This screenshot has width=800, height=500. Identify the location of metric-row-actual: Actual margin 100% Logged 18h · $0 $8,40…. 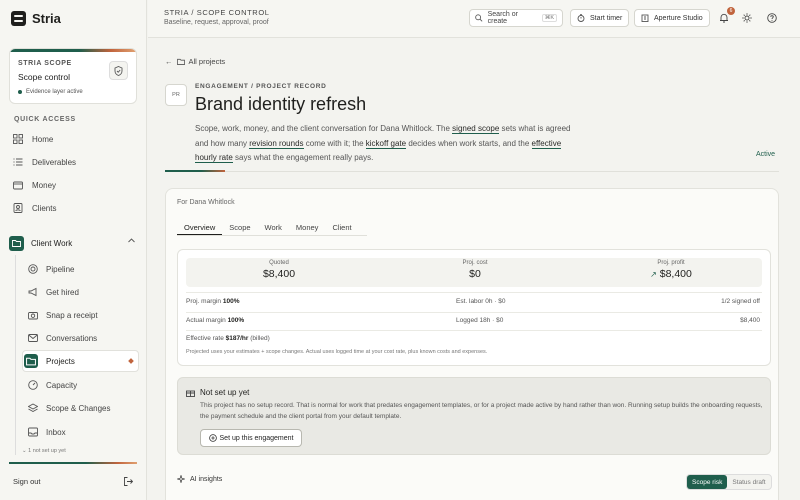
(474, 323).